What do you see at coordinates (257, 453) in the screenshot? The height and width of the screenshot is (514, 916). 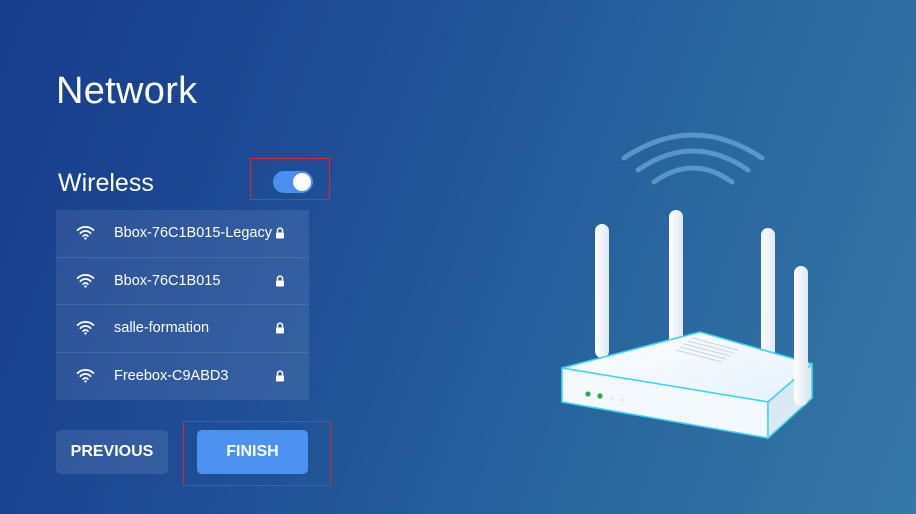 I see `finish-highlight-box` at bounding box center [257, 453].